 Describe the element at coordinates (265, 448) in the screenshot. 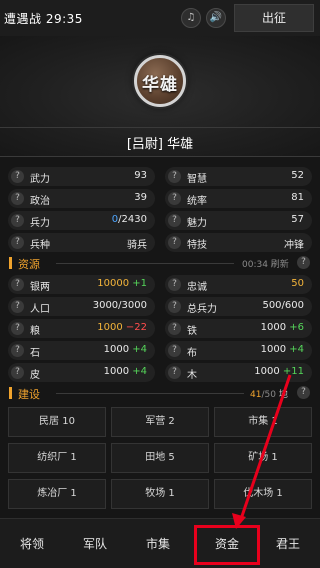

I see `annotation-arrow-line` at that location.